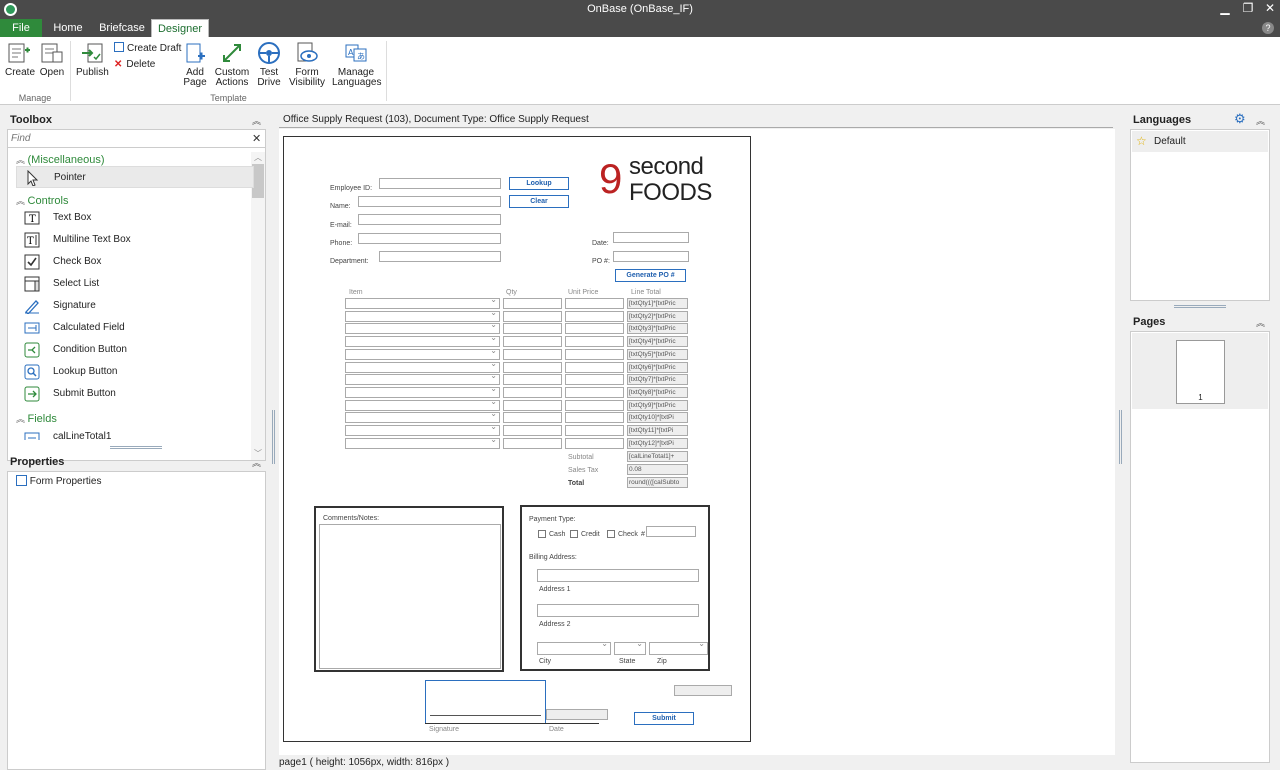  I want to click on toolbox-collapse-icon: ︽, so click(256, 120).